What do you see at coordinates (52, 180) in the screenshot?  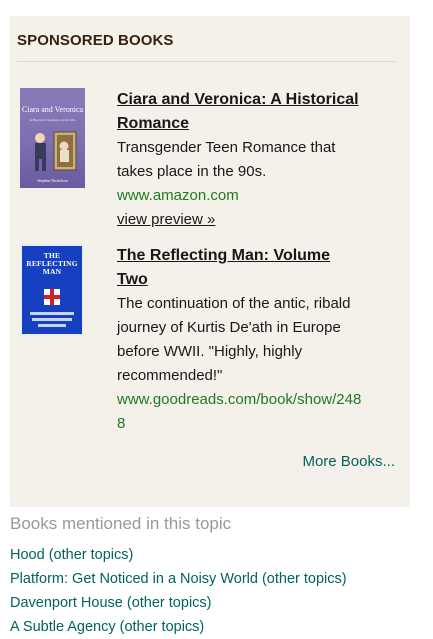 I see `cover-author-text: Stephen Nicholson` at bounding box center [52, 180].